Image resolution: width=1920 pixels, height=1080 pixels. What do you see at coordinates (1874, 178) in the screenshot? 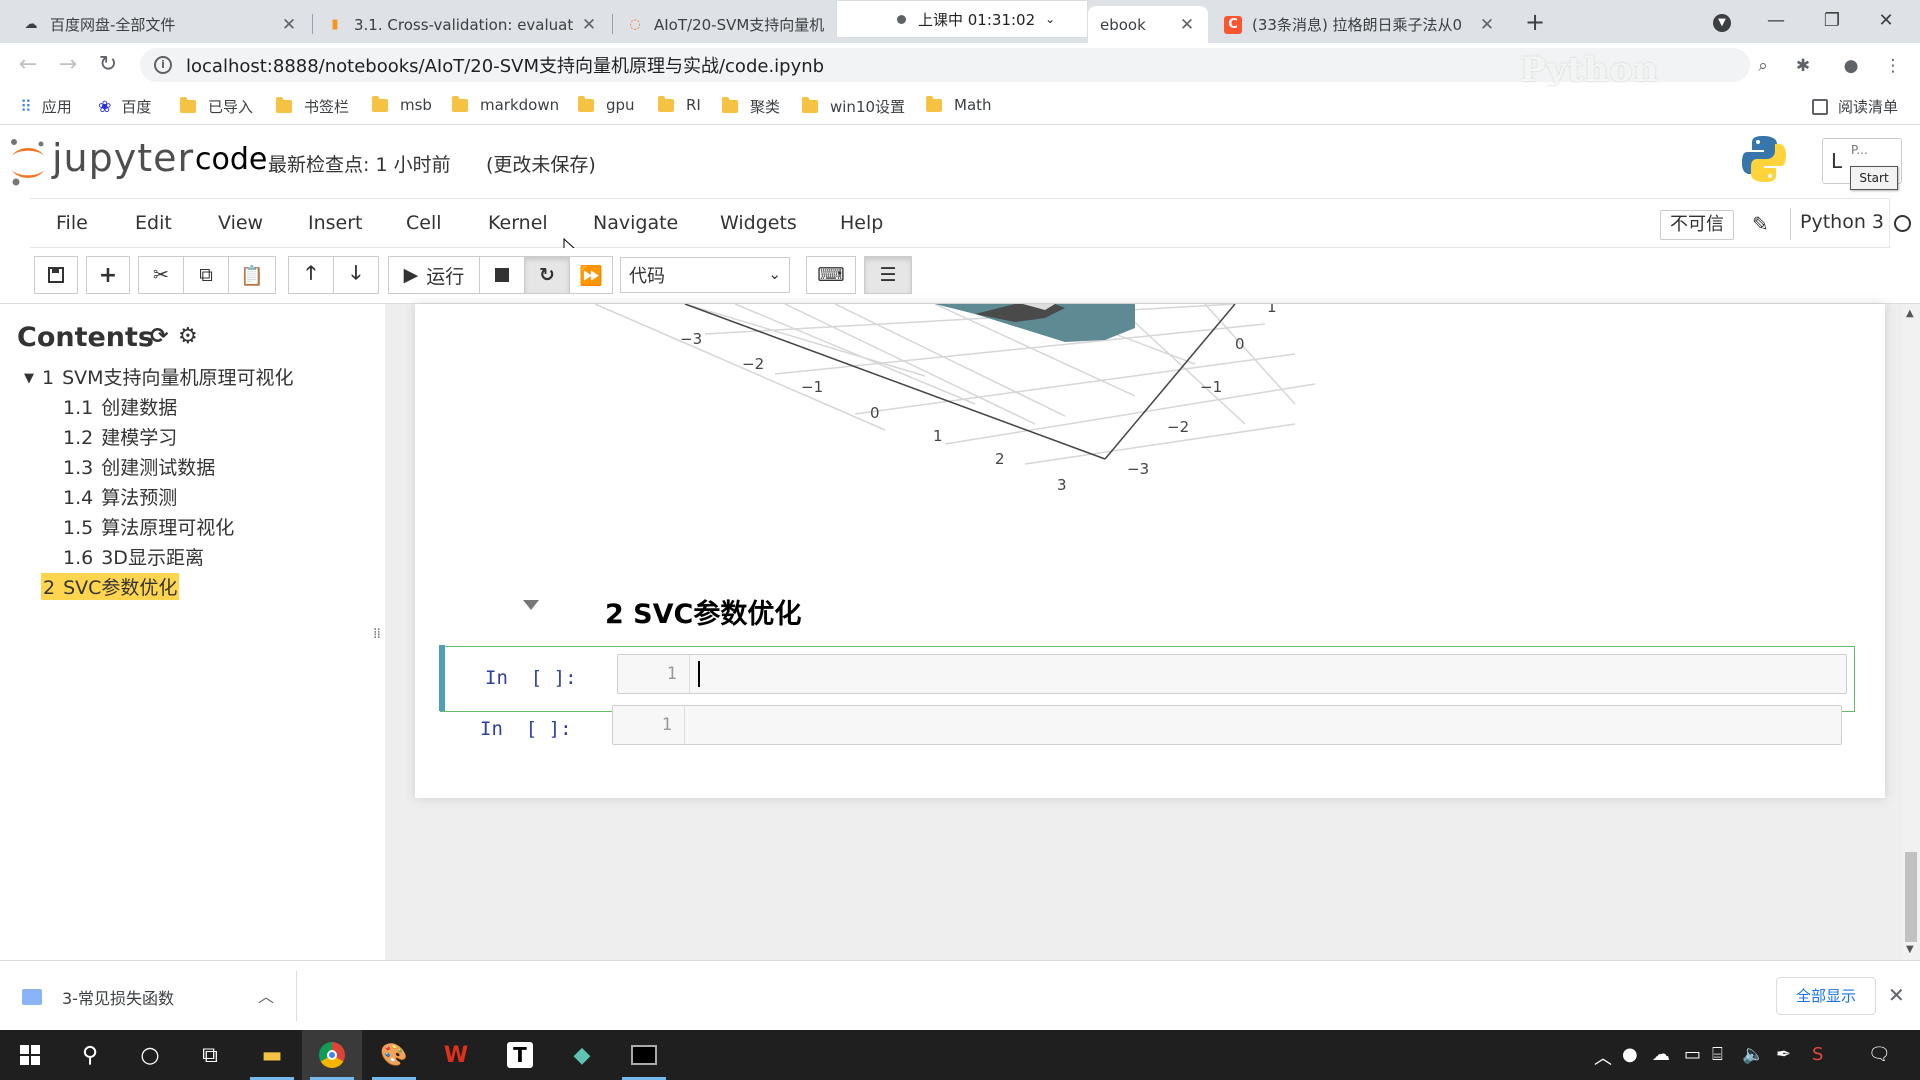
I see `start-button: Start` at bounding box center [1874, 178].